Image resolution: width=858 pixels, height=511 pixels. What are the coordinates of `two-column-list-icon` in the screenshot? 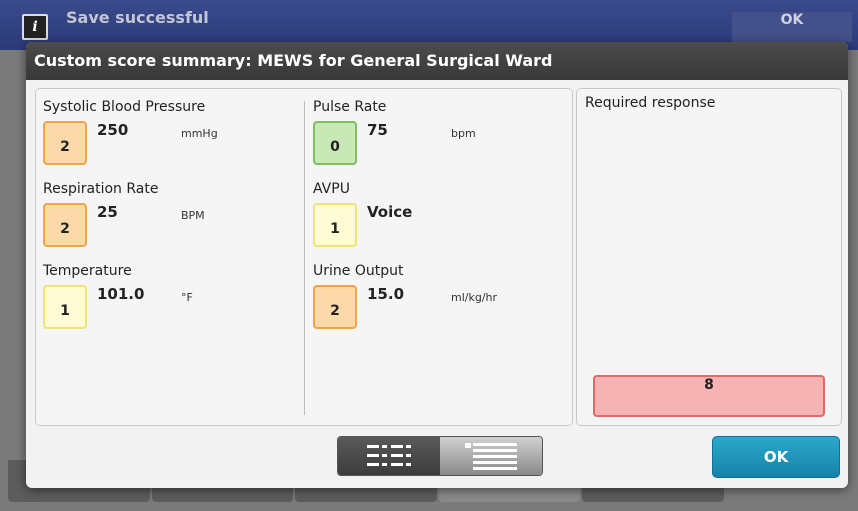 It's located at (389, 455).